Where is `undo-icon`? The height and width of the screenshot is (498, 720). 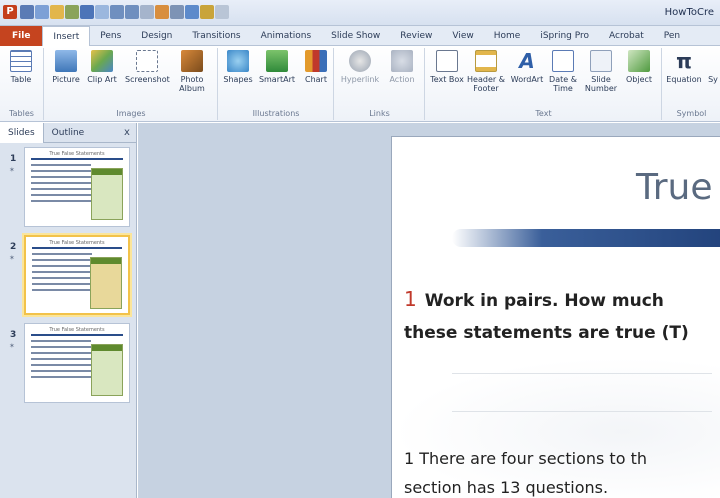
undo-icon is located at coordinates (117, 12).